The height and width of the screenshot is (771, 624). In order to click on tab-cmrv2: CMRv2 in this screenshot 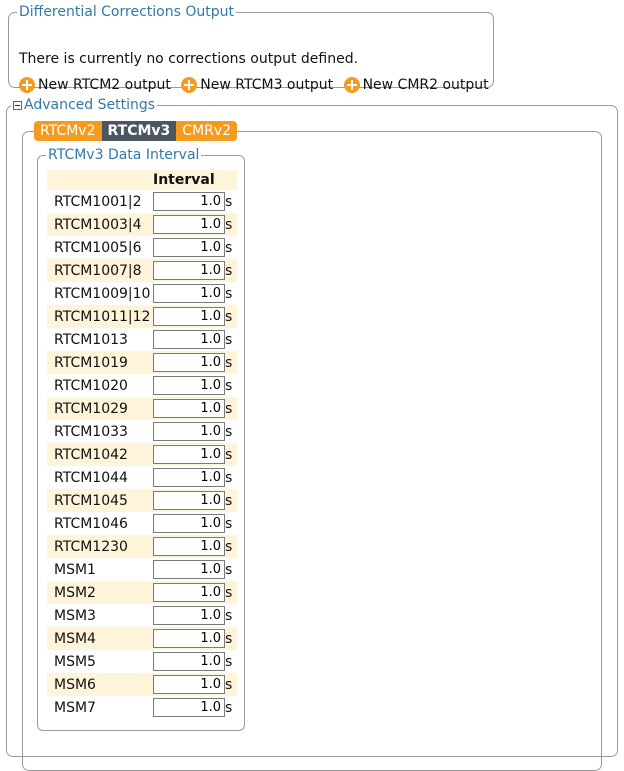, I will do `click(207, 131)`.